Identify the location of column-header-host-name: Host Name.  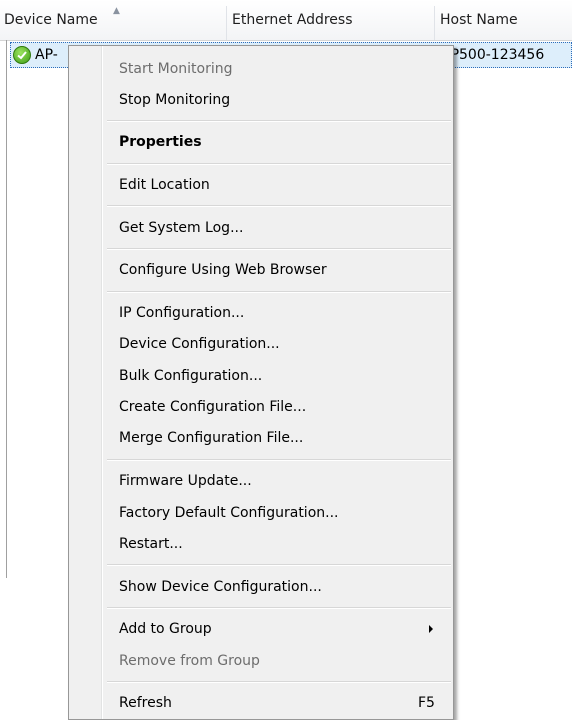
(504, 20).